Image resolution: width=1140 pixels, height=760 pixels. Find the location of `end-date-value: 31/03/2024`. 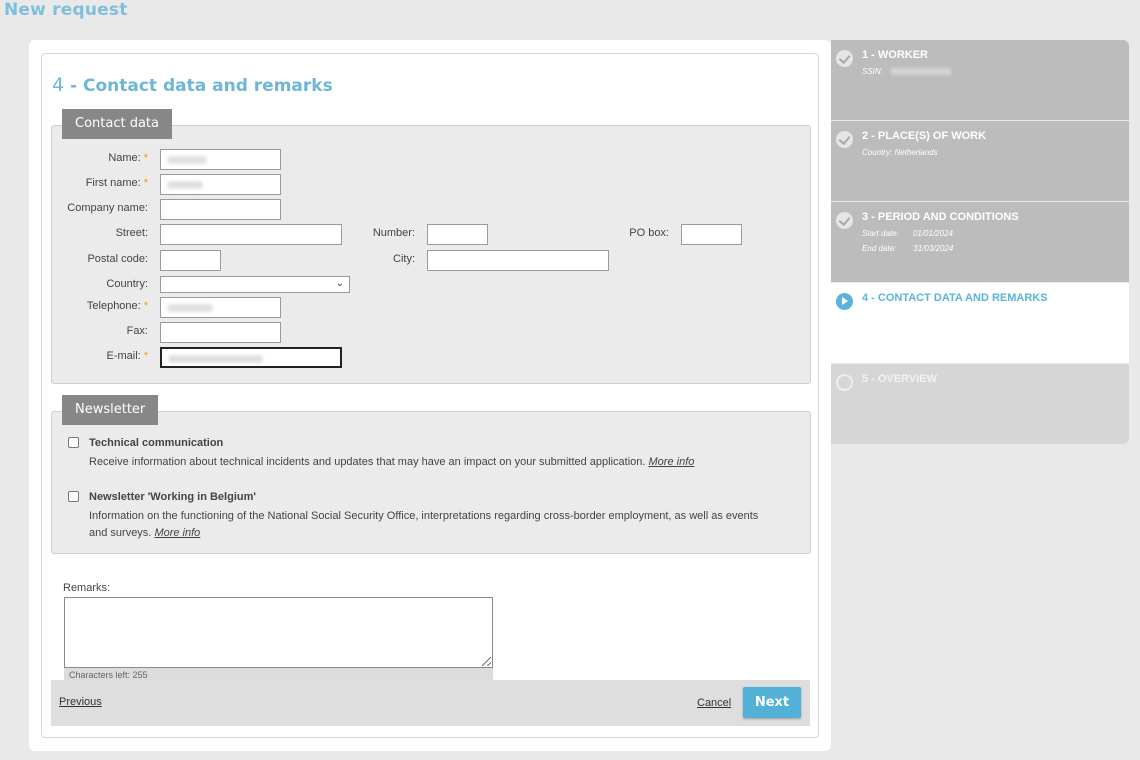

end-date-value: 31/03/2024 is located at coordinates (933, 248).